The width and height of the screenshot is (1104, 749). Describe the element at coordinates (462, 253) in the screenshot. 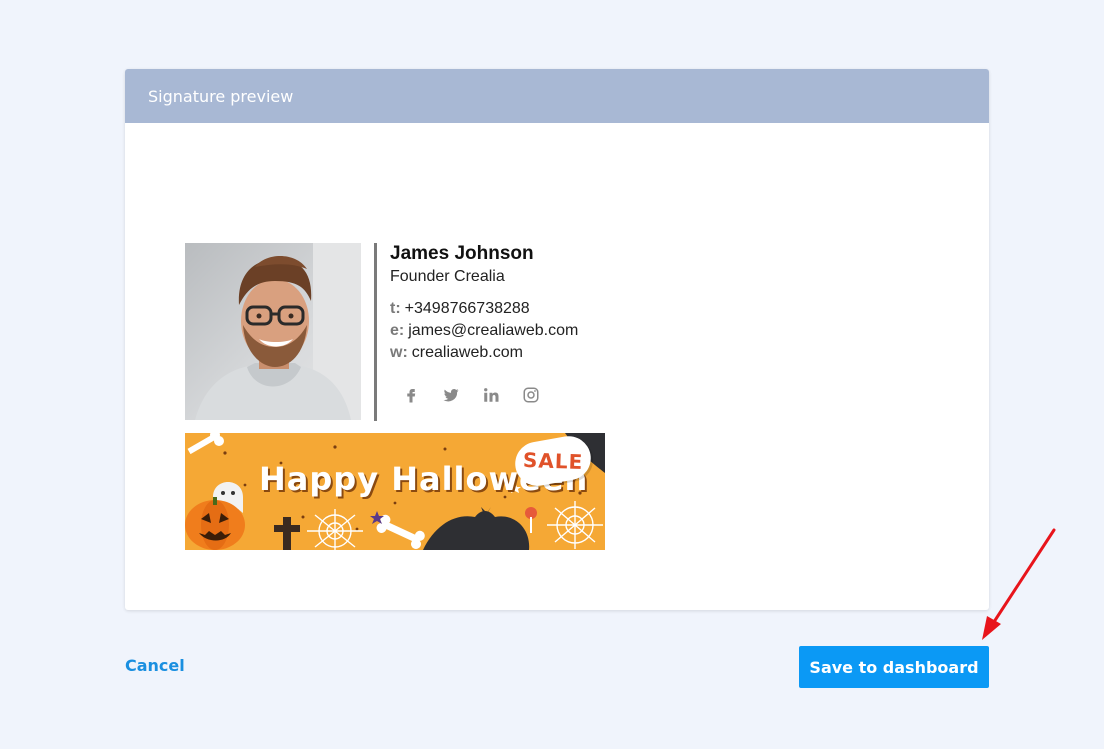

I see `signature-name: James Johnson` at that location.